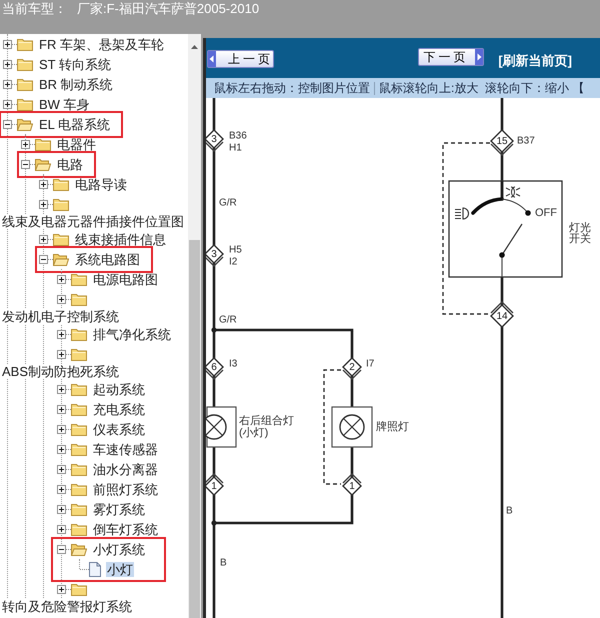  What do you see at coordinates (119, 509) in the screenshot?
I see `tree-item-label: 雾灯系统` at bounding box center [119, 509].